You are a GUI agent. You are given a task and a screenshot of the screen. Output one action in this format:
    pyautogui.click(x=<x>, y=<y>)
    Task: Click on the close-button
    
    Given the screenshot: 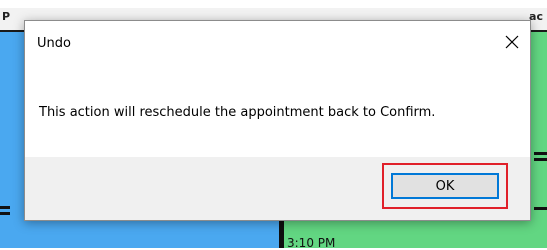 What is the action you would take?
    pyautogui.click(x=512, y=42)
    